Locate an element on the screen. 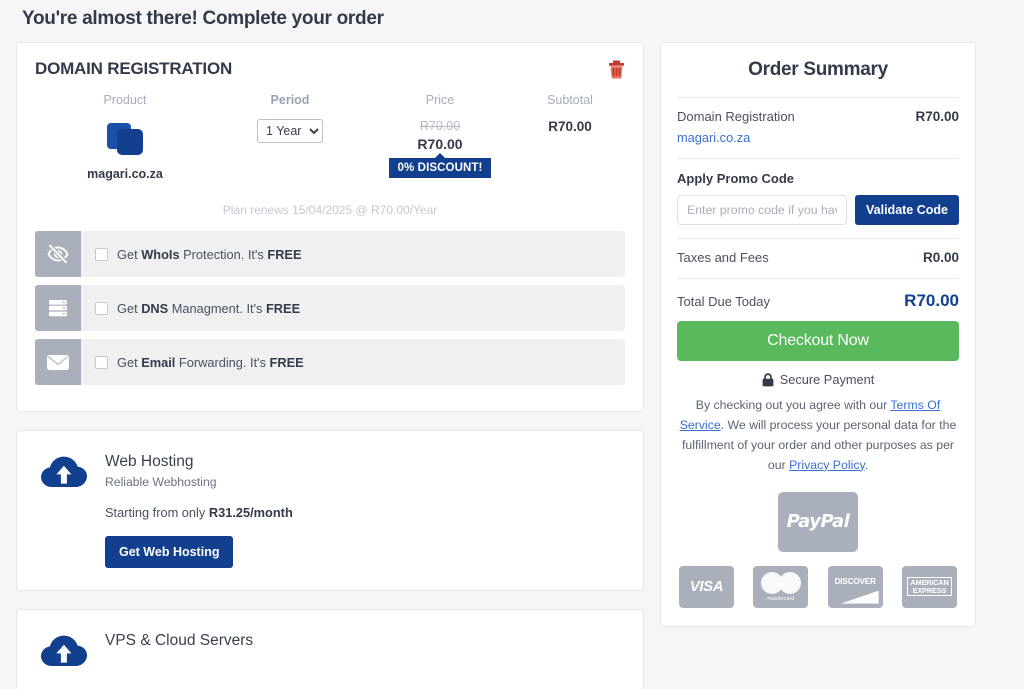 This screenshot has height=689, width=1024. upsell-subtitle: Reliable Webhosting is located at coordinates (161, 482).